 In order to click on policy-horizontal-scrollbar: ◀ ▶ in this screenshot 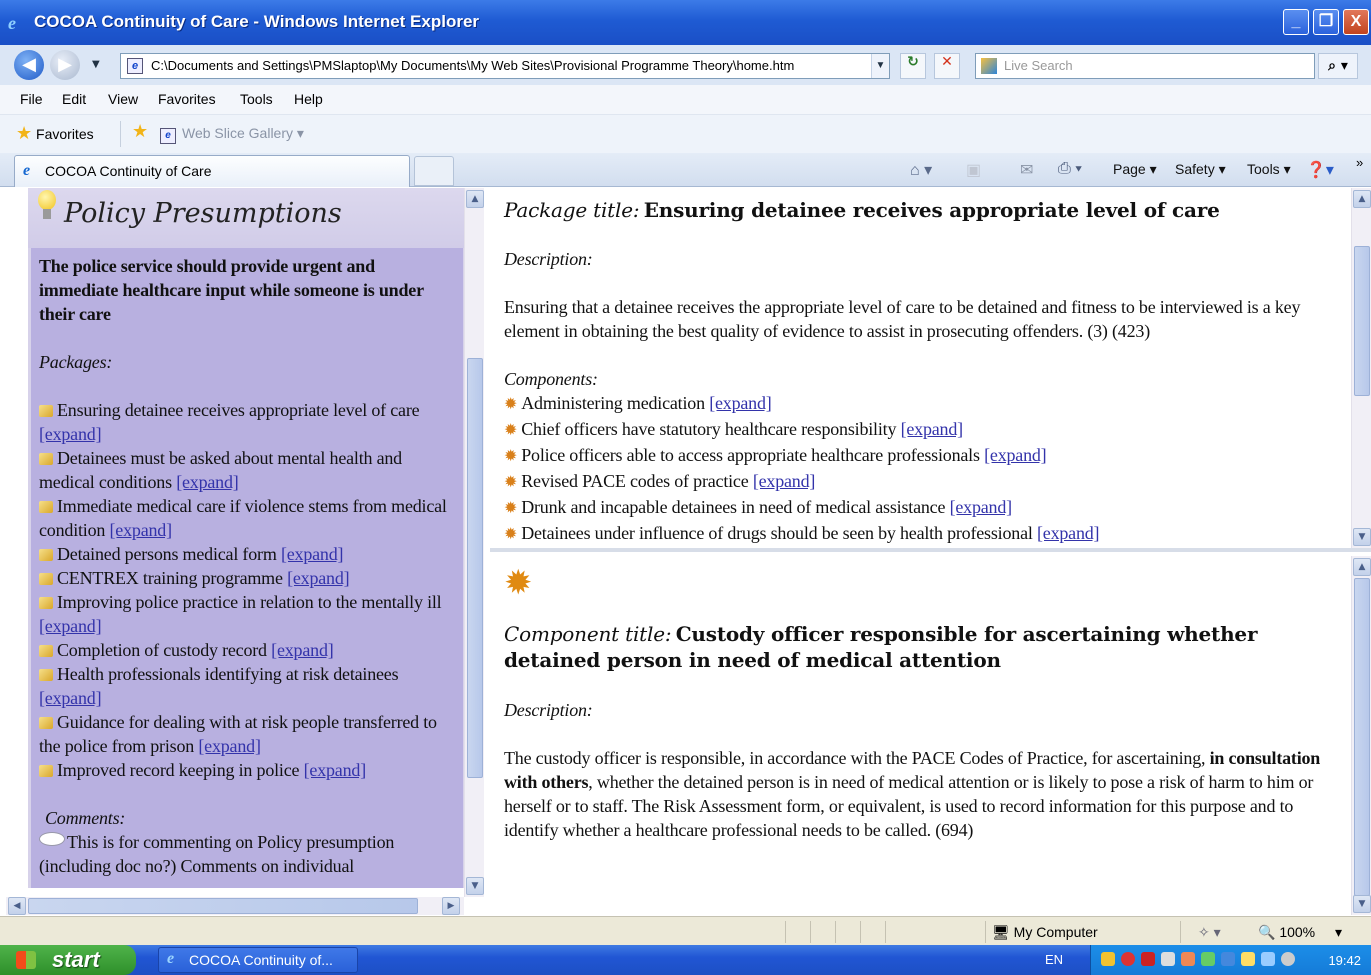, I will do `click(235, 906)`.